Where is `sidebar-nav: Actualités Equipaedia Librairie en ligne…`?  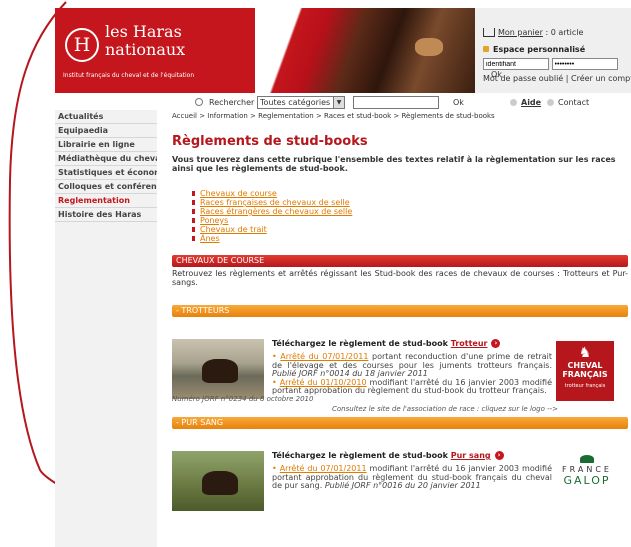 sidebar-nav: Actualités Equipaedia Librairie en ligne… is located at coordinates (106, 328).